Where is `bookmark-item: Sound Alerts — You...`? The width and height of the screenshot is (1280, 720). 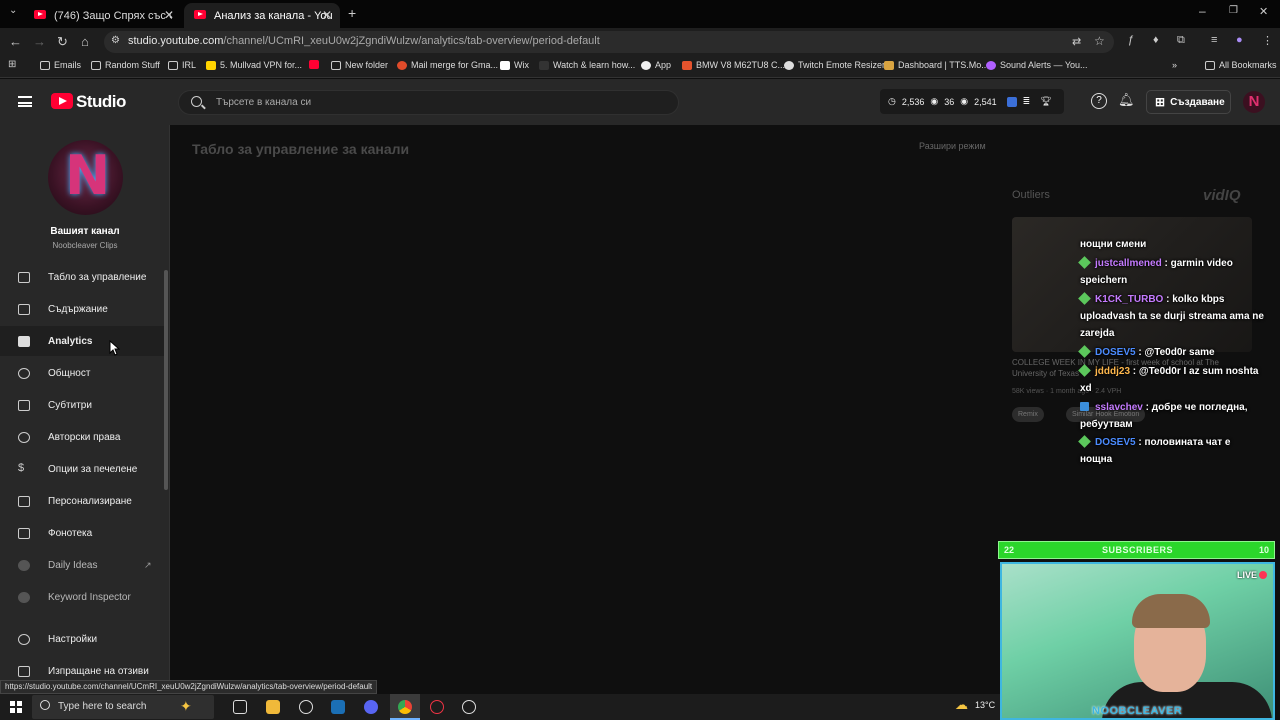 bookmark-item: Sound Alerts — You... is located at coordinates (1037, 65).